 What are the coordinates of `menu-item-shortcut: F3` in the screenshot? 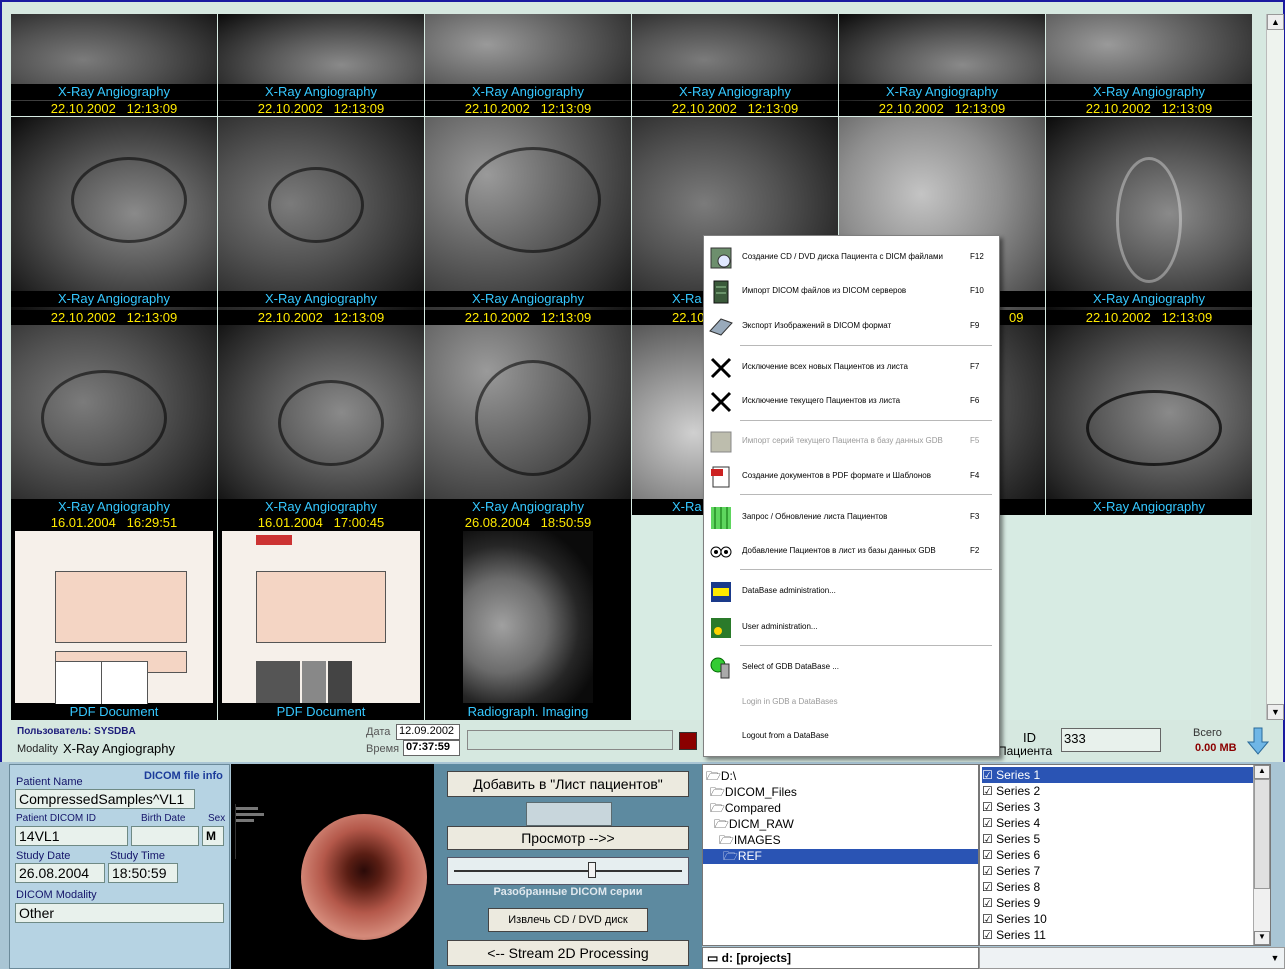 It's located at (975, 516).